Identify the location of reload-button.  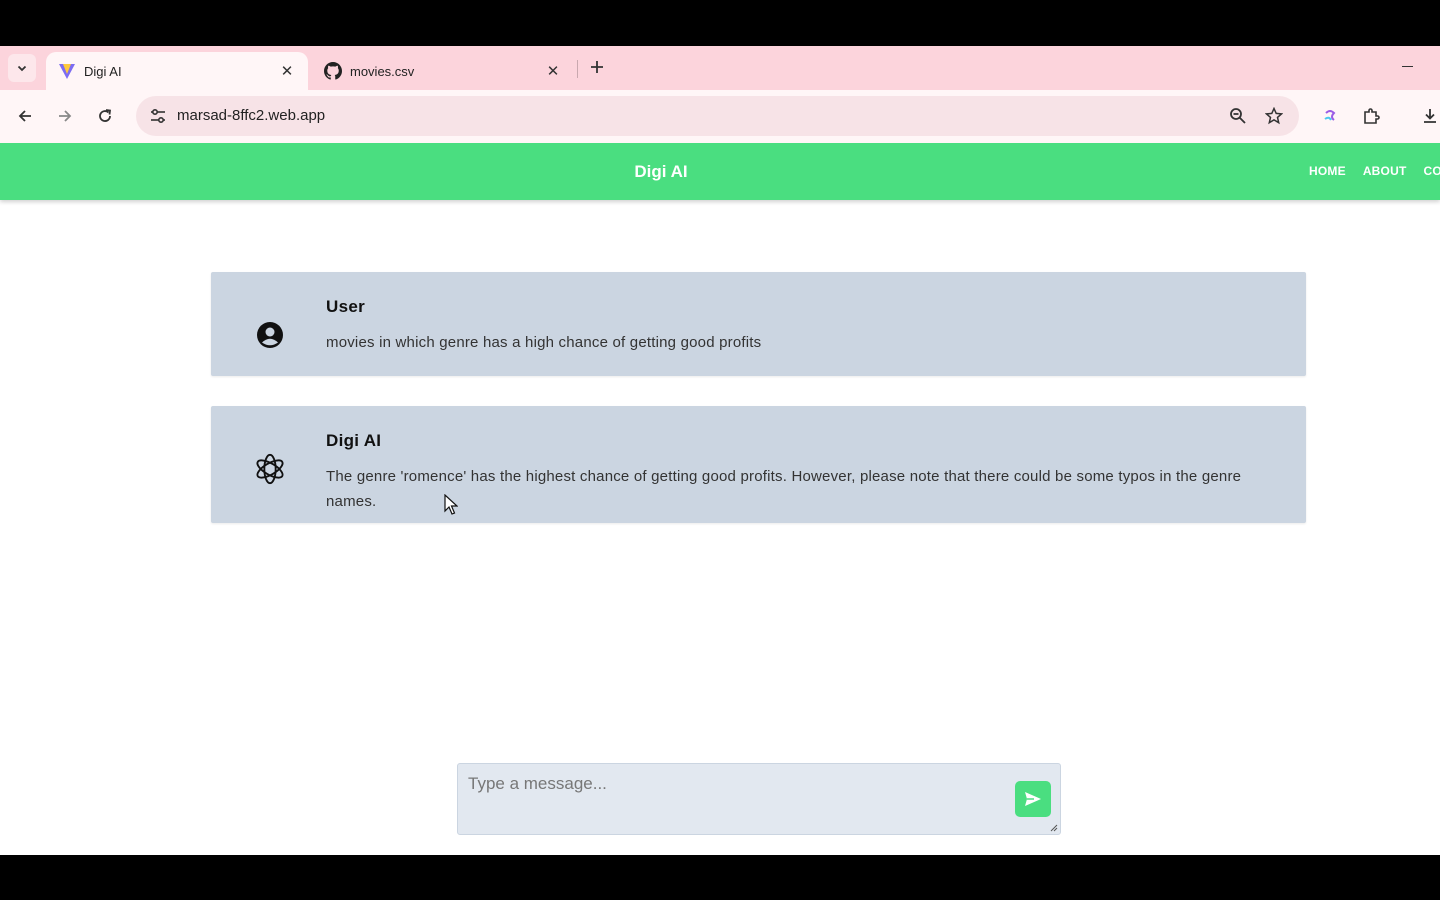
(105, 116).